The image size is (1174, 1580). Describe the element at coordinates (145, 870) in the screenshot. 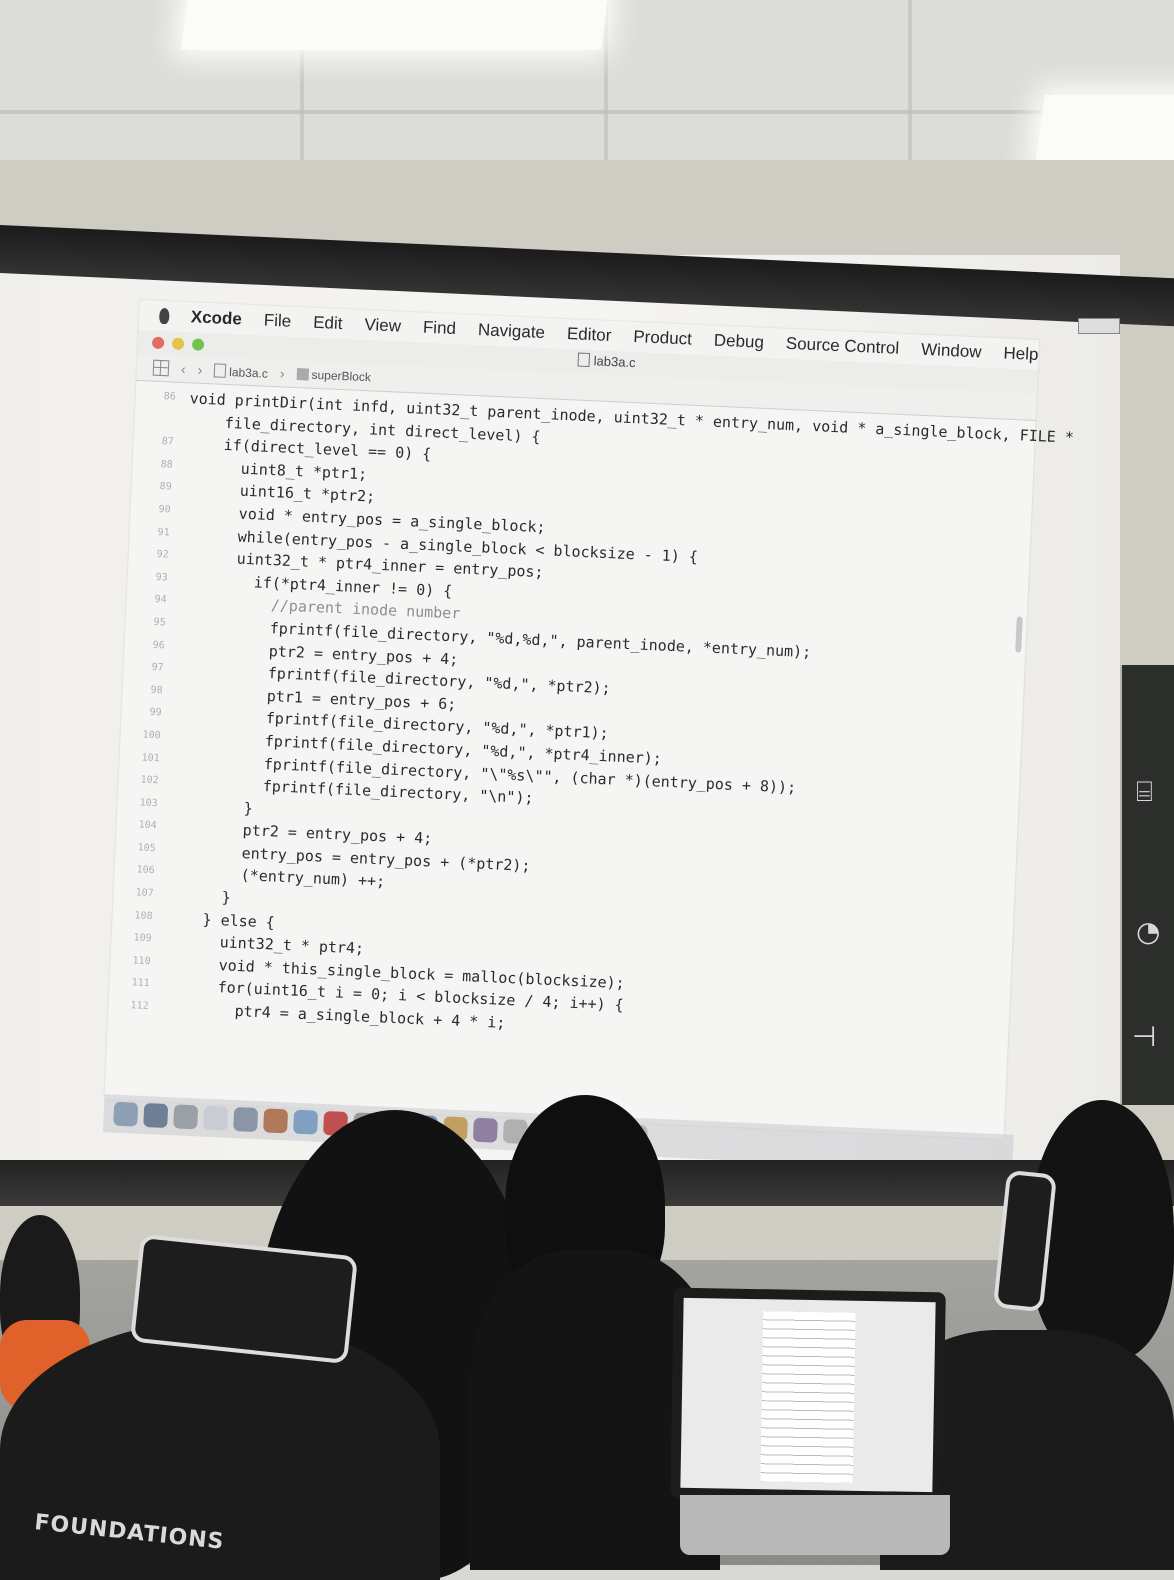

I see `line-number: 106` at that location.